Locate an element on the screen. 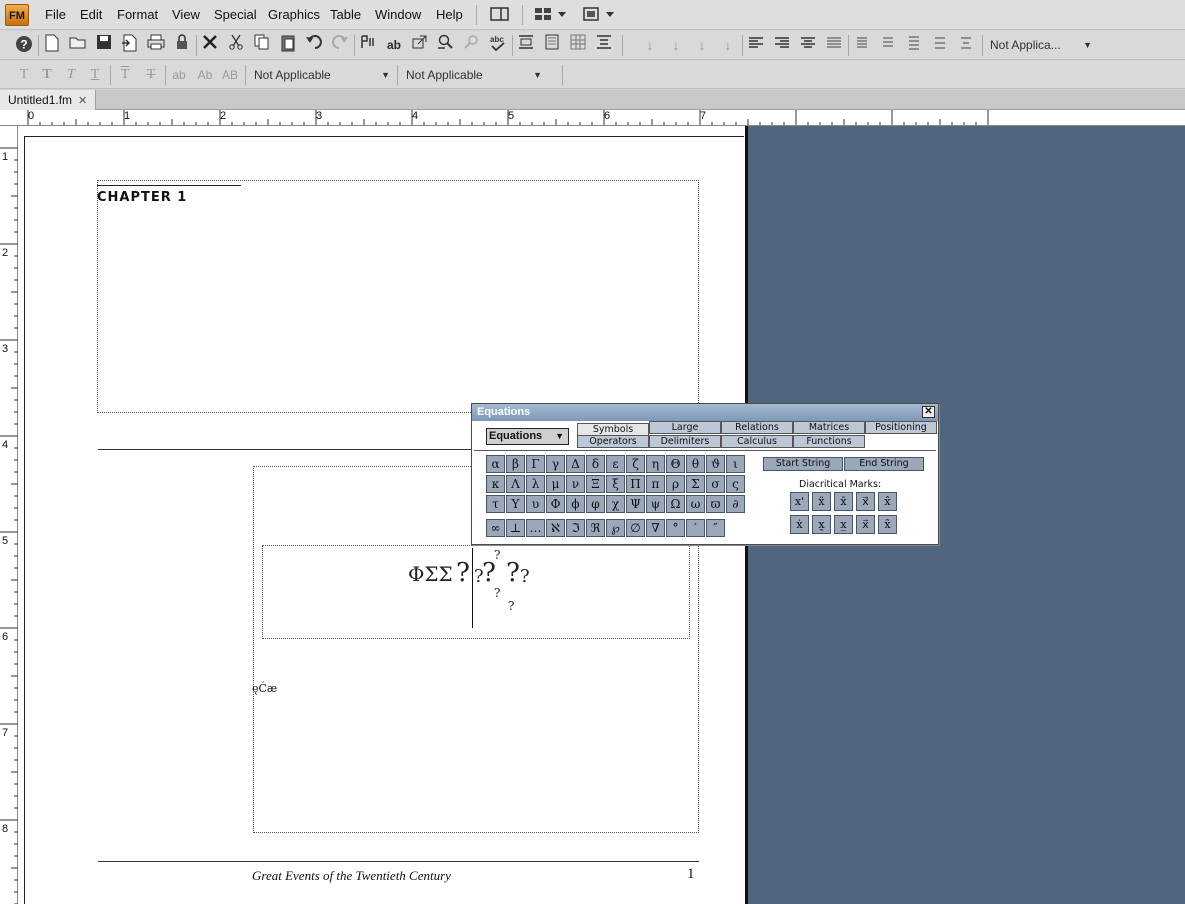 Image resolution: width=1185 pixels, height=904 pixels. horizontal-ruler: 0 1 2 3 4 5 6 7 is located at coordinates (603, 118).